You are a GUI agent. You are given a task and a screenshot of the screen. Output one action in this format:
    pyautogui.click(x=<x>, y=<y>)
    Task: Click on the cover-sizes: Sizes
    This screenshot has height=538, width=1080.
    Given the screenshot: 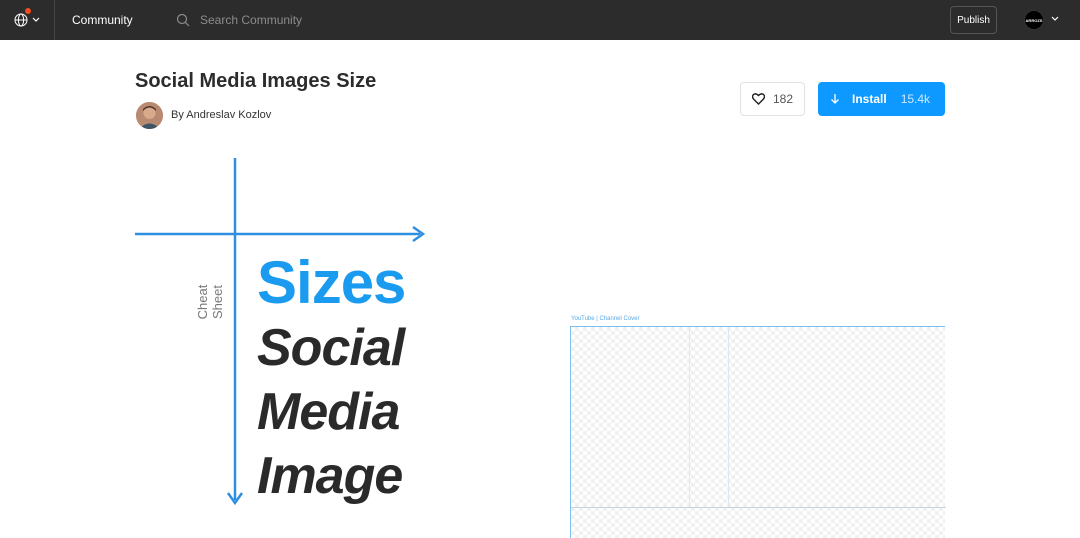 What is the action you would take?
    pyautogui.click(x=331, y=282)
    